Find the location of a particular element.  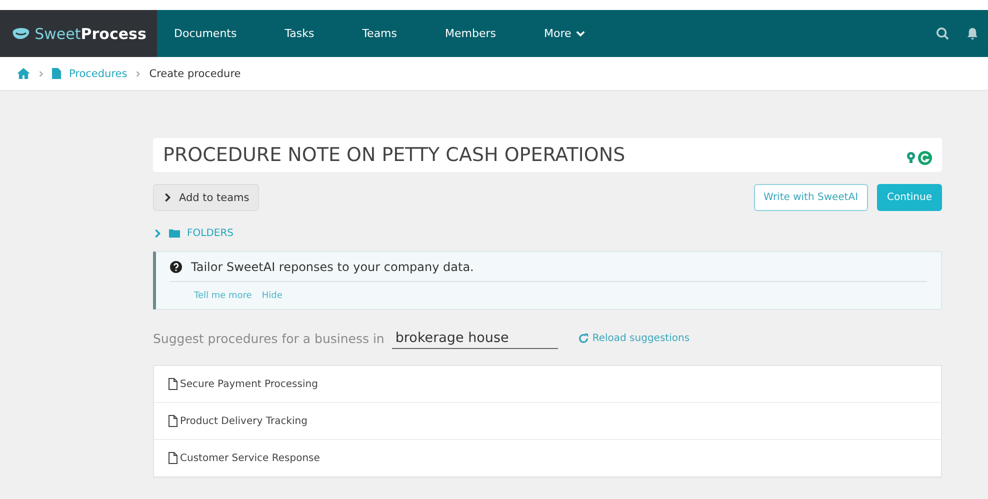

nav-item: Members is located at coordinates (482, 33).